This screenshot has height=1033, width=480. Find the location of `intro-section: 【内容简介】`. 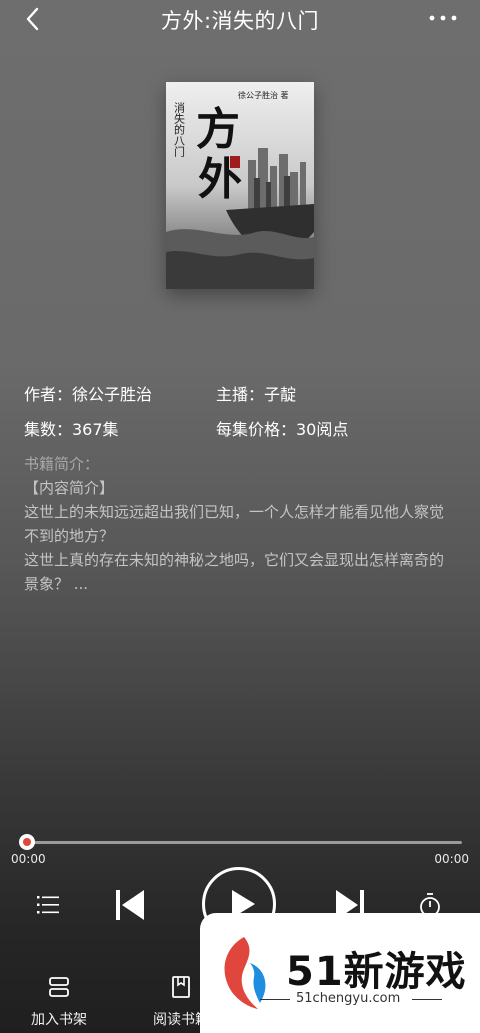

intro-section: 【内容简介】 is located at coordinates (69, 488).